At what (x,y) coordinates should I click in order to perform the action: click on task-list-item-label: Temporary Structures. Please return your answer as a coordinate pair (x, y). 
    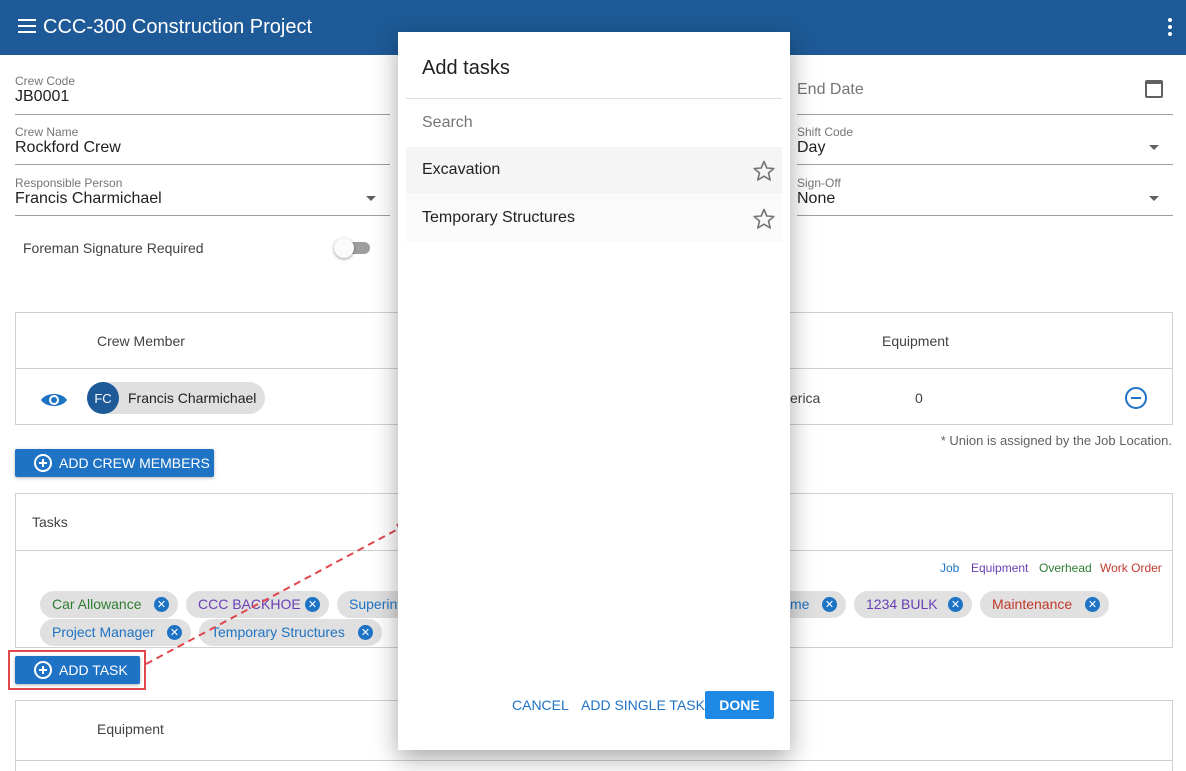
    Looking at the image, I should click on (498, 217).